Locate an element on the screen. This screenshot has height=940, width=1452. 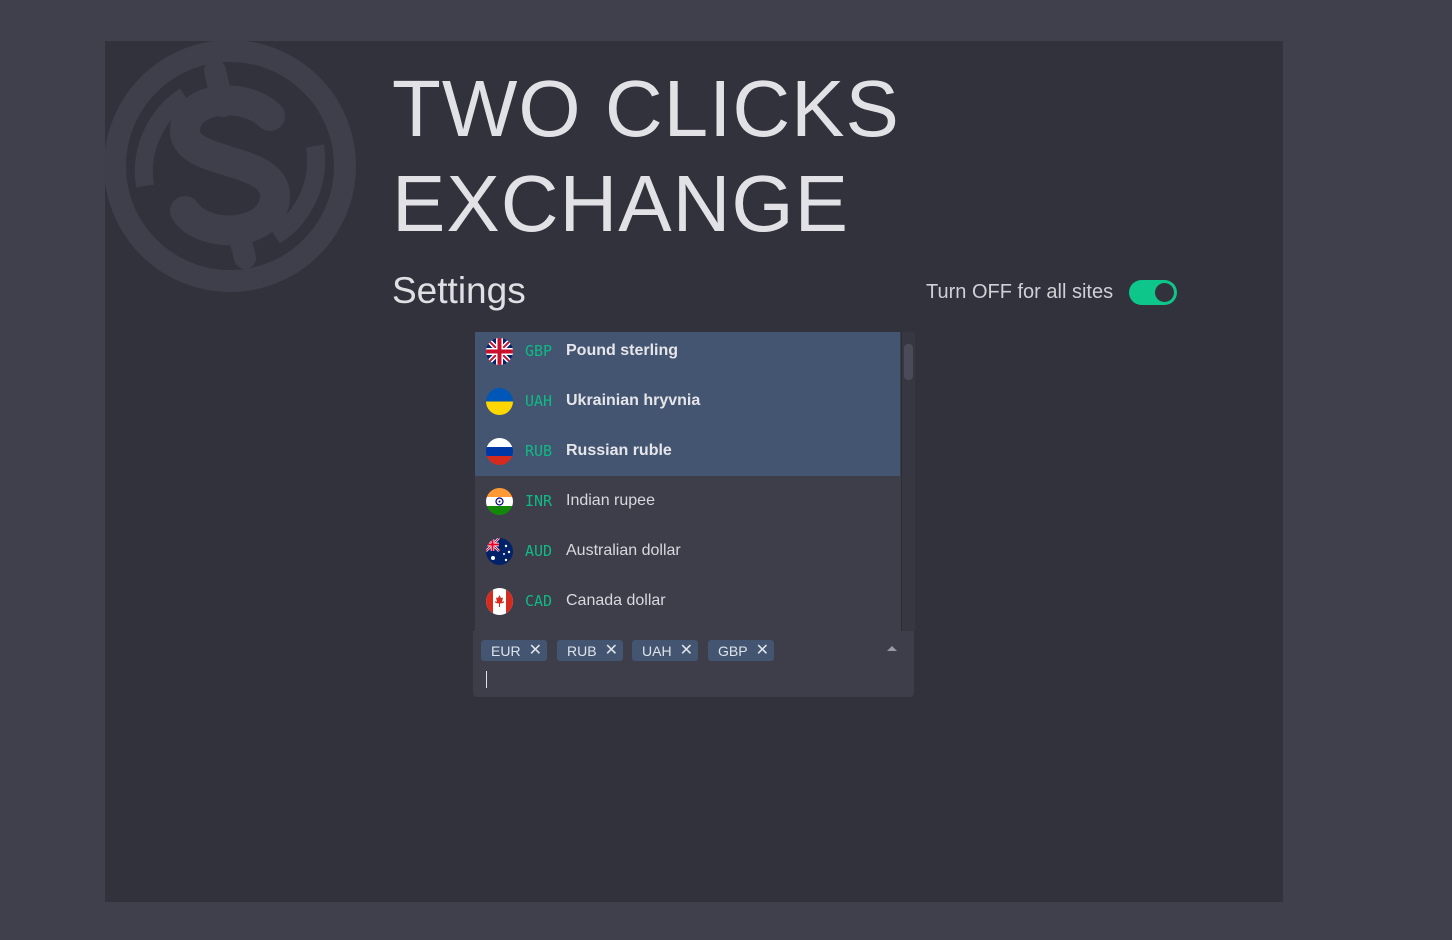
option-code: INR is located at coordinates (539, 501).